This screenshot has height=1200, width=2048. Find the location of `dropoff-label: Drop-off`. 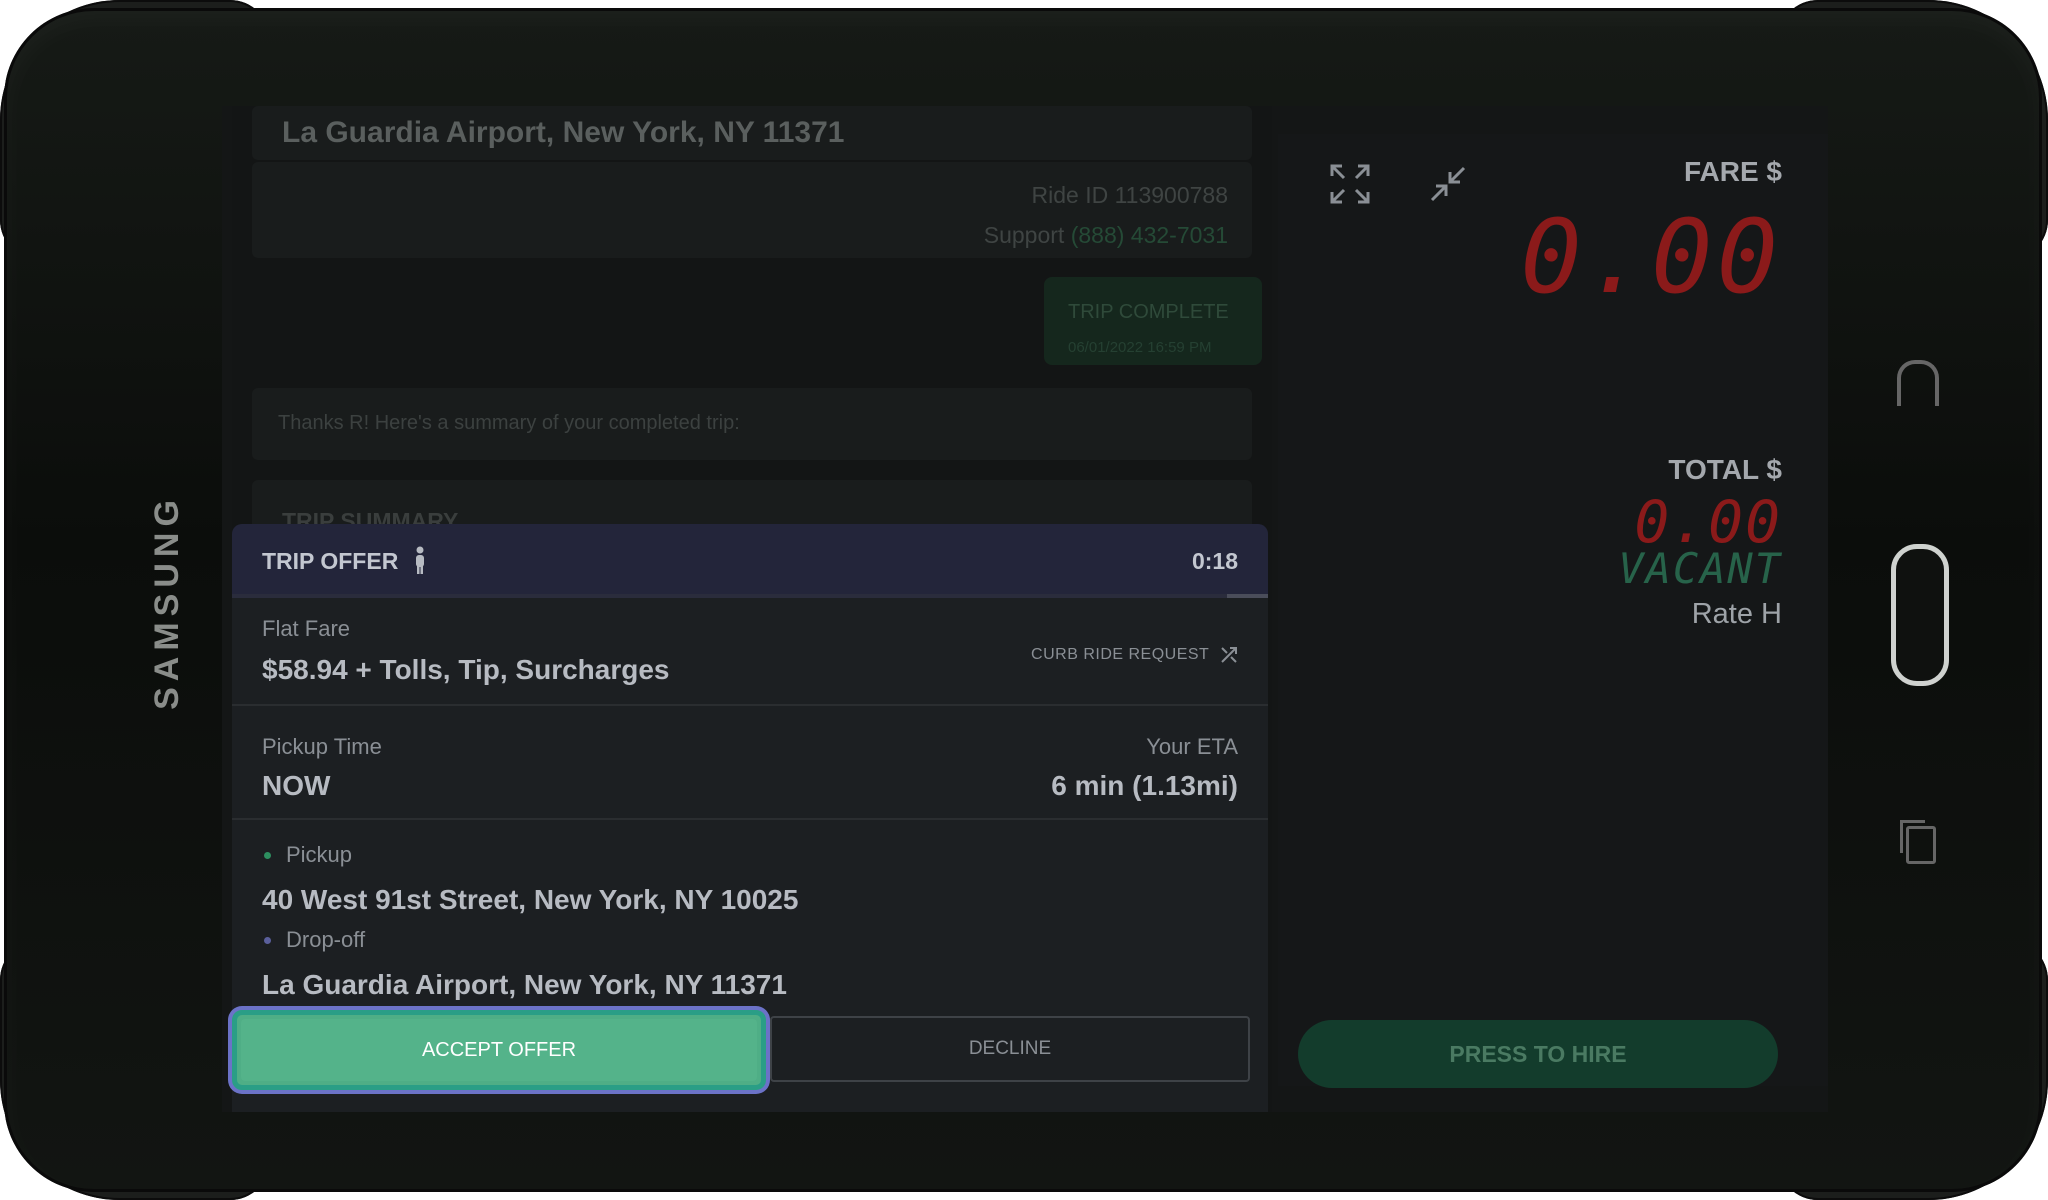

dropoff-label: Drop-off is located at coordinates (326, 939).